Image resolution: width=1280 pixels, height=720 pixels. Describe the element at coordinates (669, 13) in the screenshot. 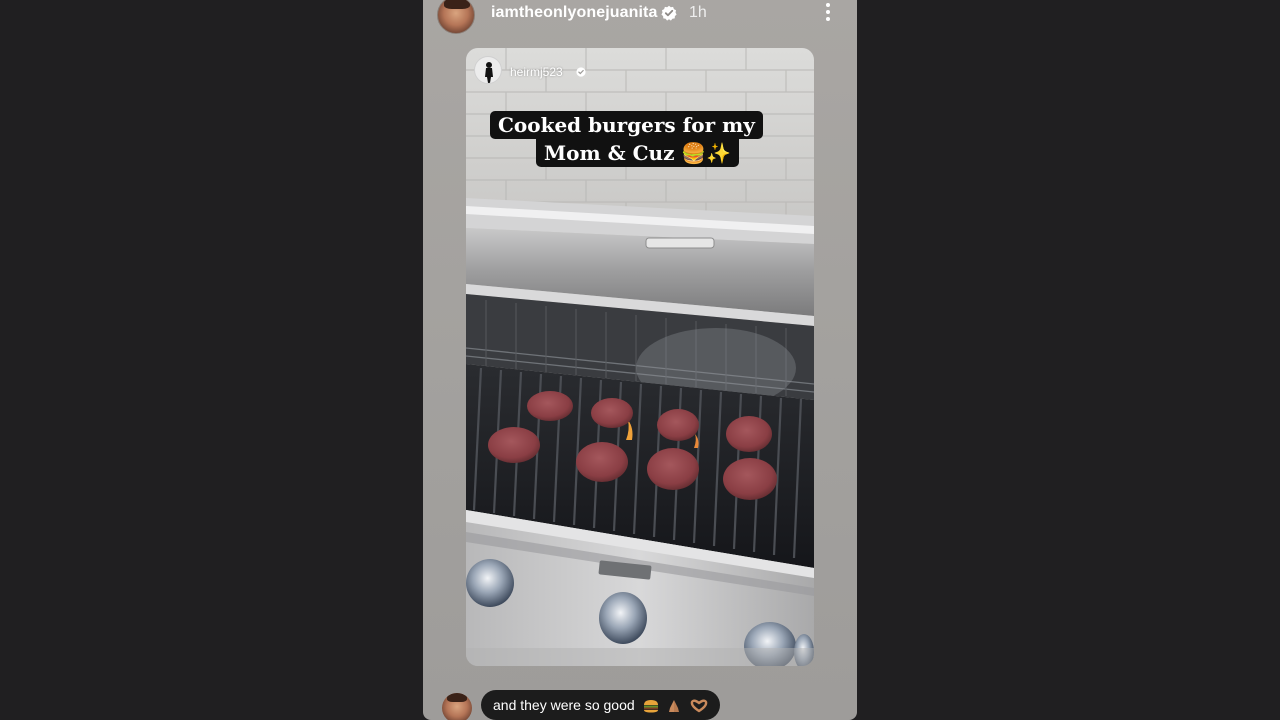

I see `verified-badge-icon` at that location.